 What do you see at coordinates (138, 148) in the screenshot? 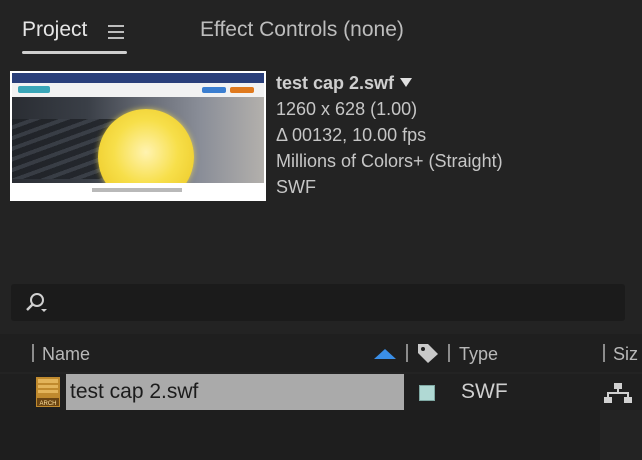
I see `thumbnail-hero` at bounding box center [138, 148].